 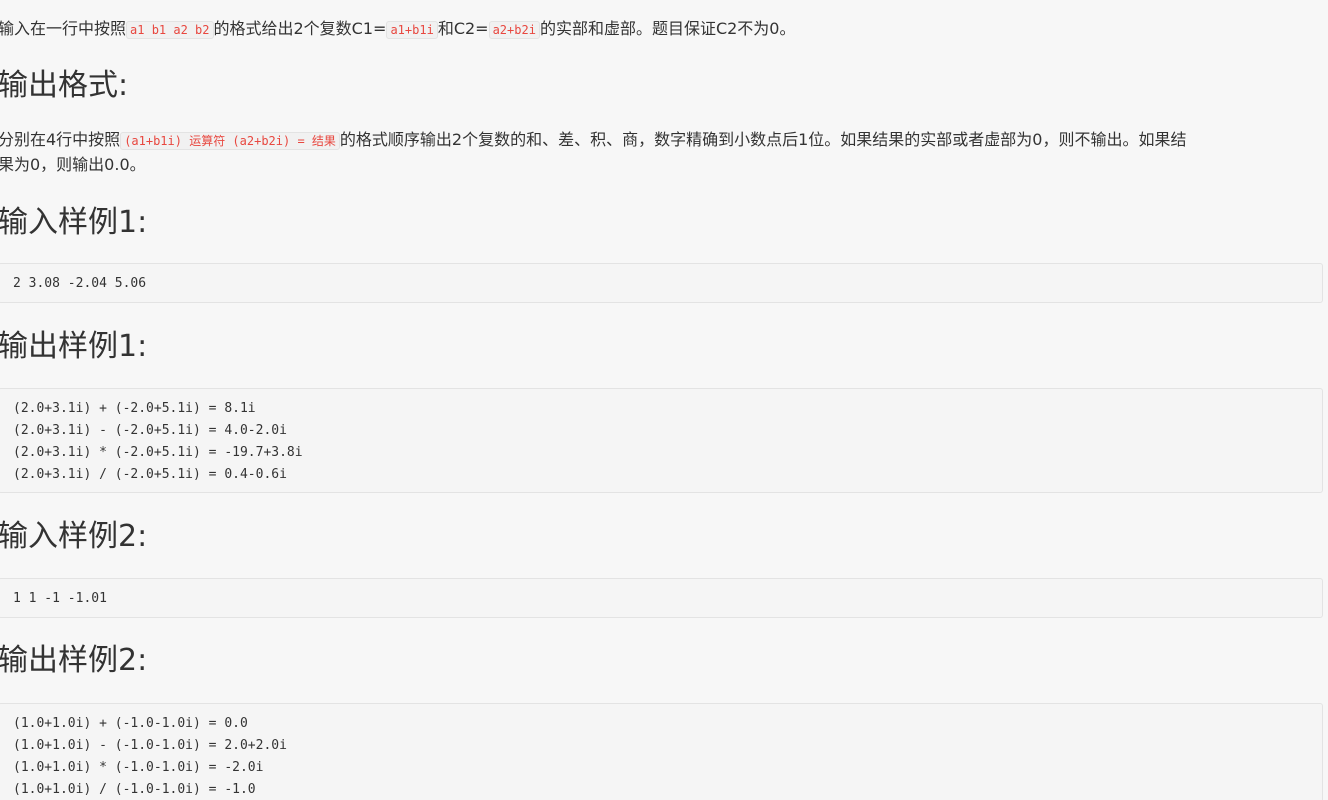 I want to click on output-format-heading: 输出格式:, so click(x=64, y=85).